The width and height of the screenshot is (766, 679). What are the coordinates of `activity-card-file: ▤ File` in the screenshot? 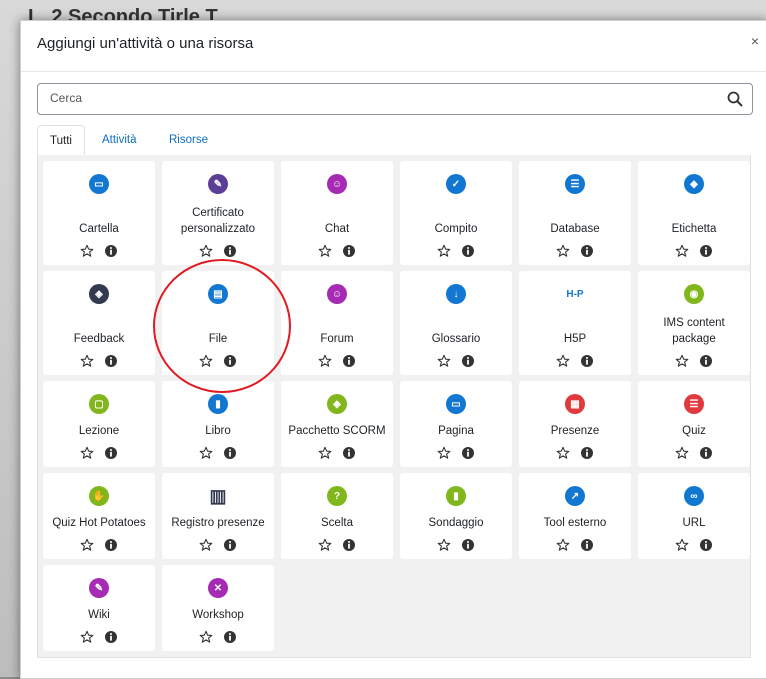 It's located at (218, 323).